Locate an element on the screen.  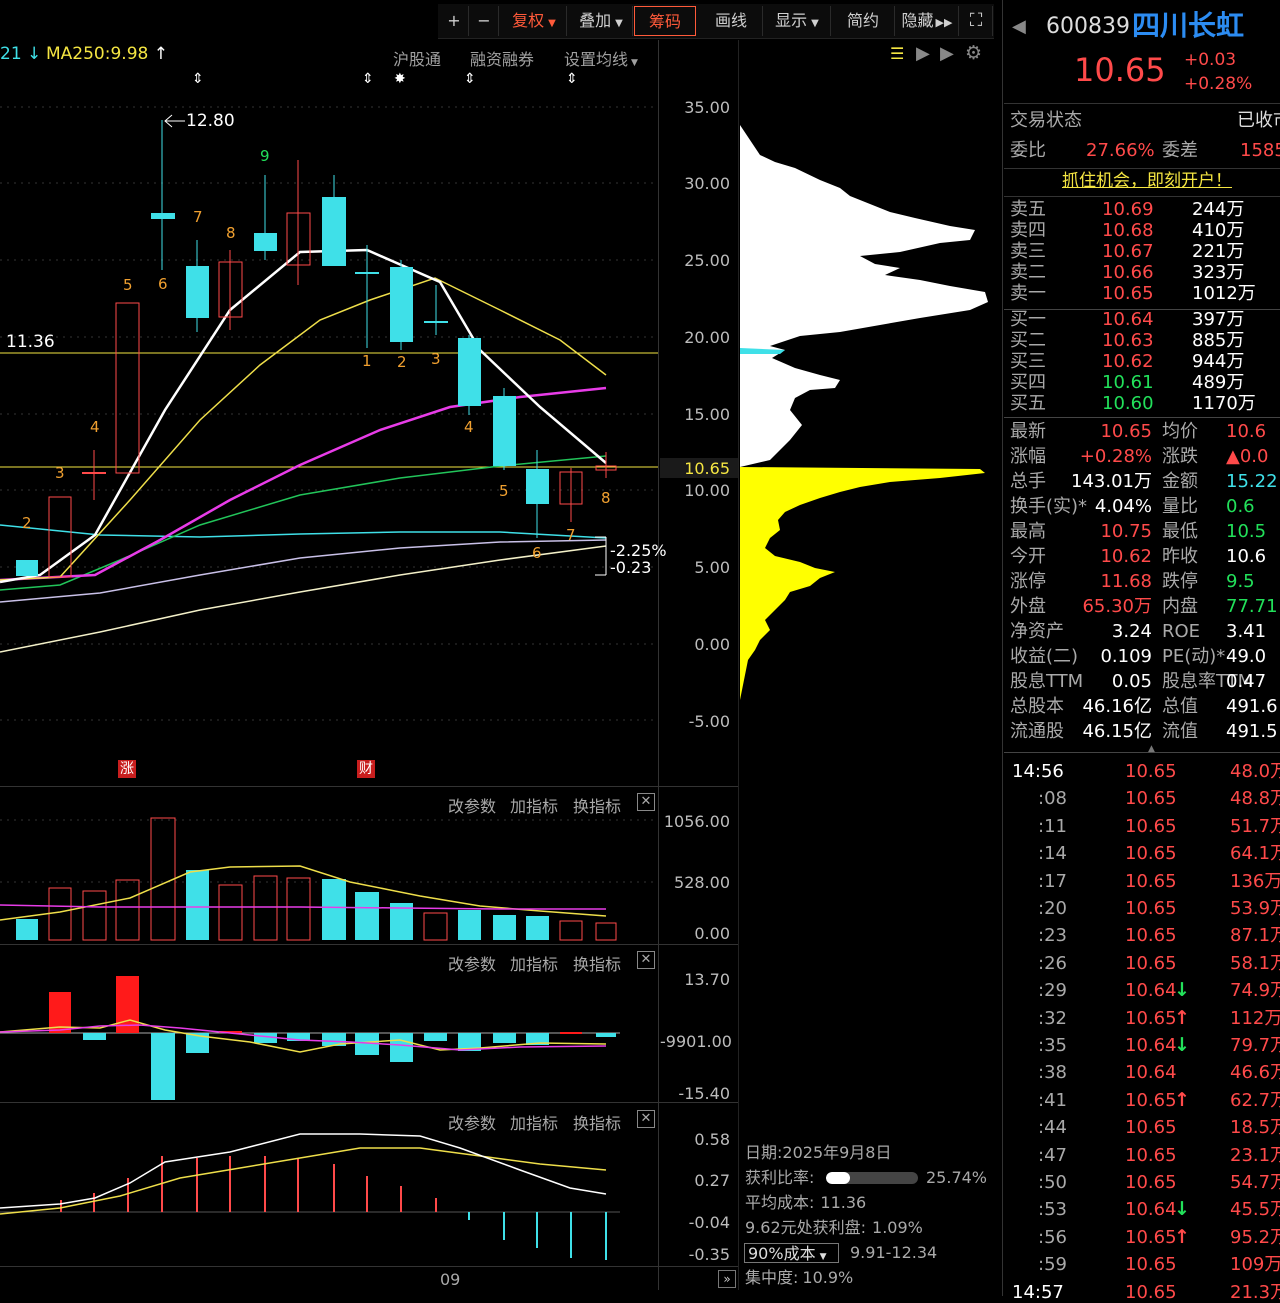
draw-line-button: 画线 is located at coordinates (731, 21).